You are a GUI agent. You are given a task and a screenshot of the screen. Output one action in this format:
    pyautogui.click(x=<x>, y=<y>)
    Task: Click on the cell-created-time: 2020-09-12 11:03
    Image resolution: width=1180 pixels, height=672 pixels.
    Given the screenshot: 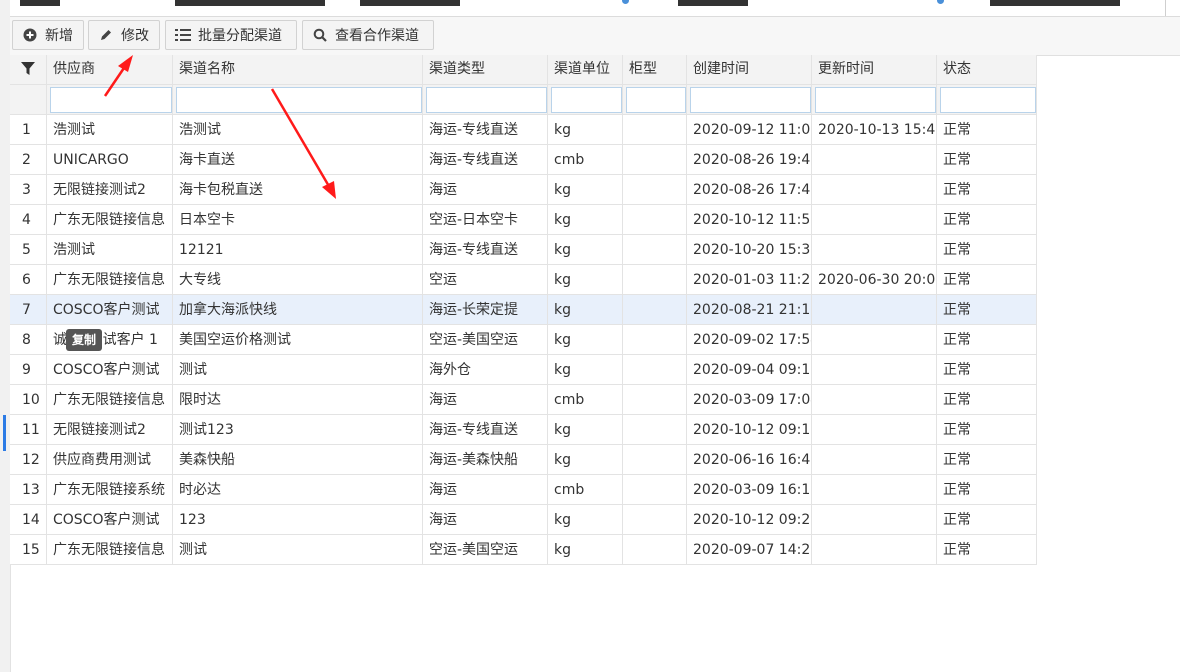 What is the action you would take?
    pyautogui.click(x=749, y=130)
    